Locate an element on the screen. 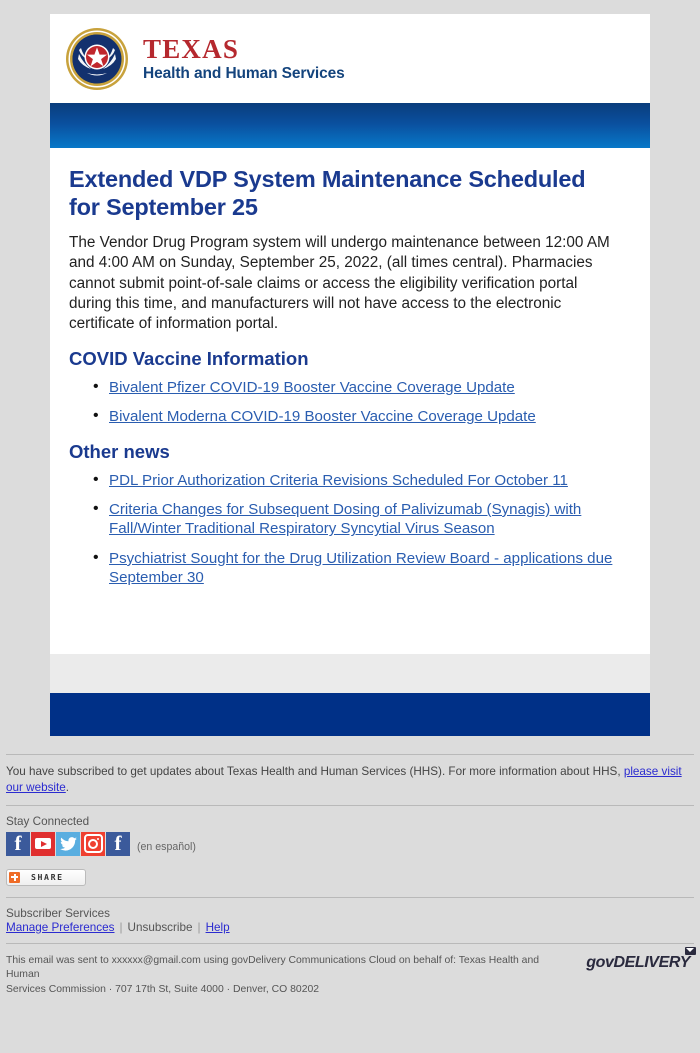  wordmark-texas: TEXAS is located at coordinates (191, 48).